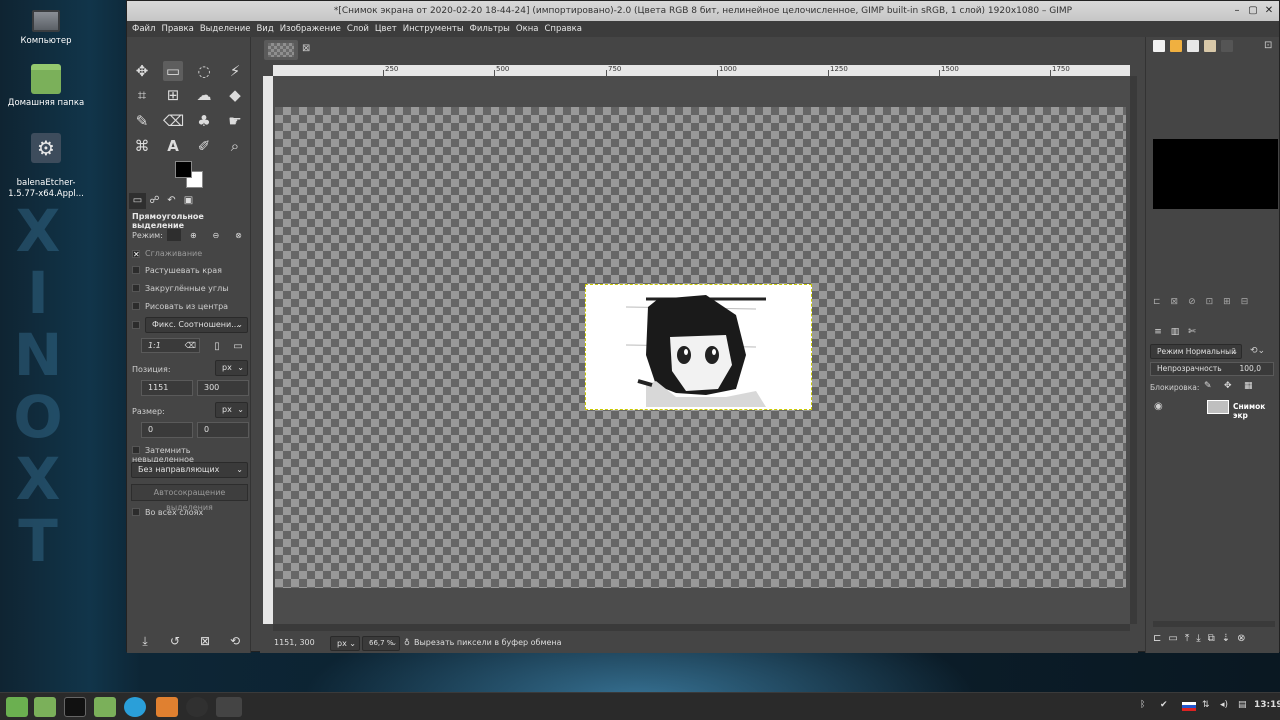 Image resolution: width=1280 pixels, height=720 pixels. Describe the element at coordinates (136, 254) in the screenshot. I see `antialias-checkbox: ✕` at that location.